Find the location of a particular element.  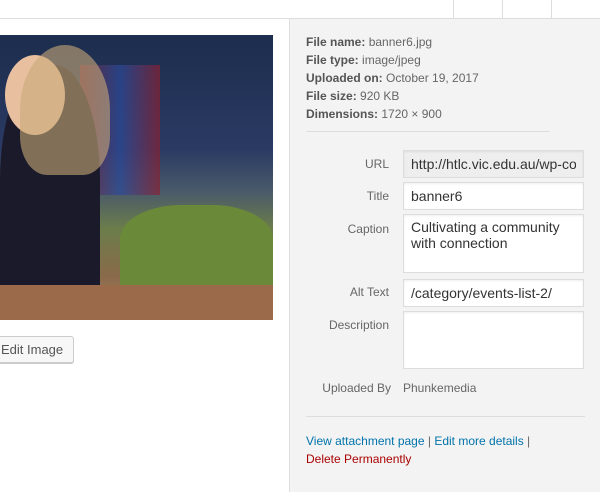

url-label: URL is located at coordinates (376, 164).